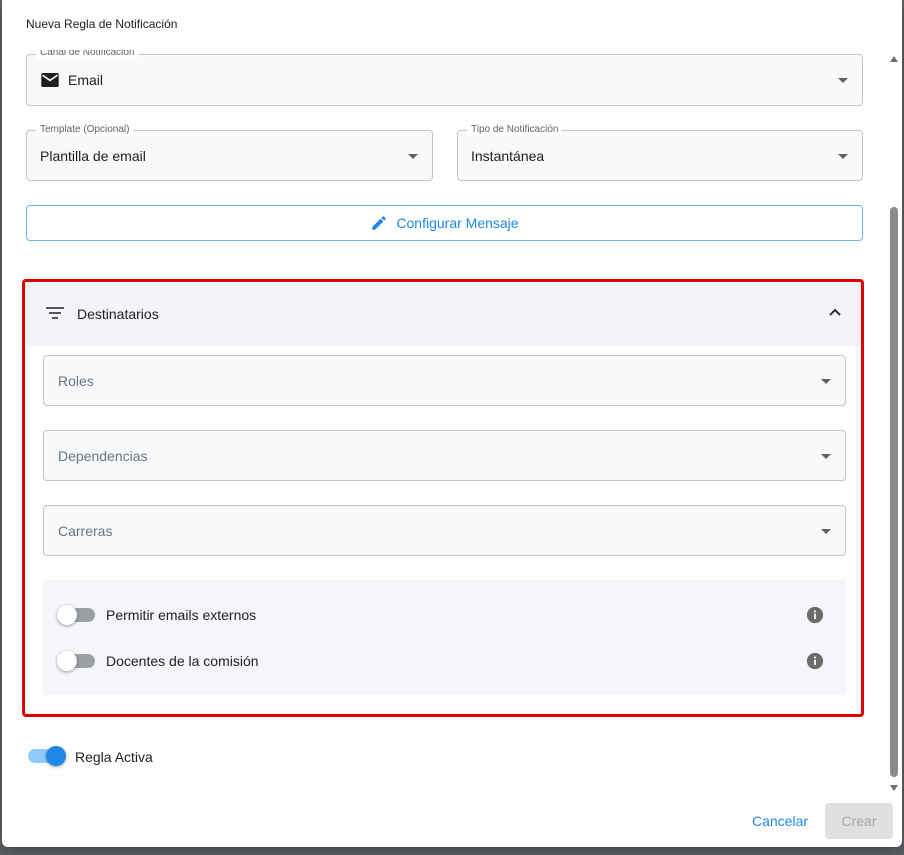  Describe the element at coordinates (894, 492) in the screenshot. I see `scrollbar-thumb` at that location.